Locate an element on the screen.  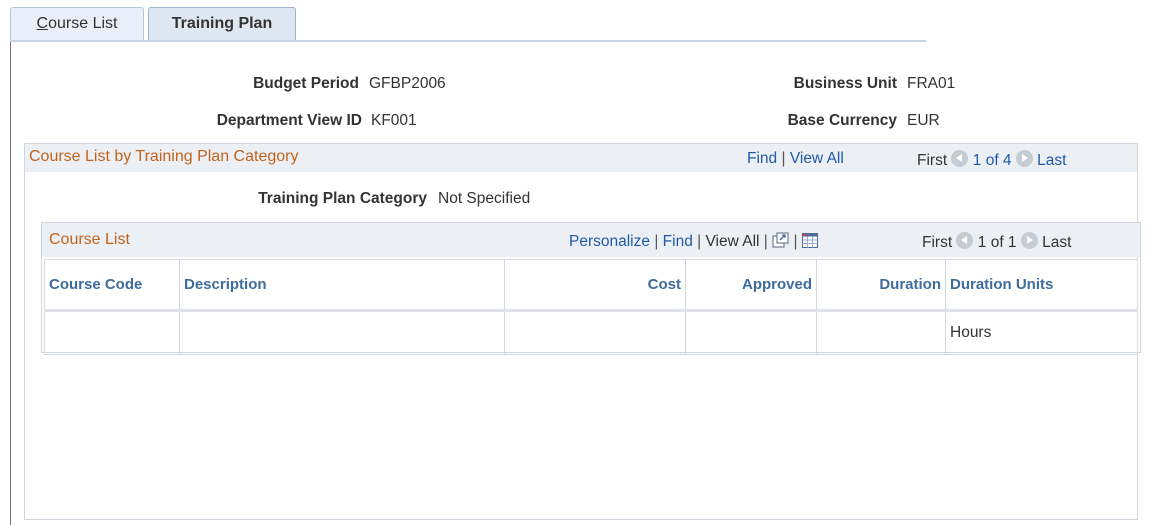
table-row: Hours is located at coordinates (591, 332).